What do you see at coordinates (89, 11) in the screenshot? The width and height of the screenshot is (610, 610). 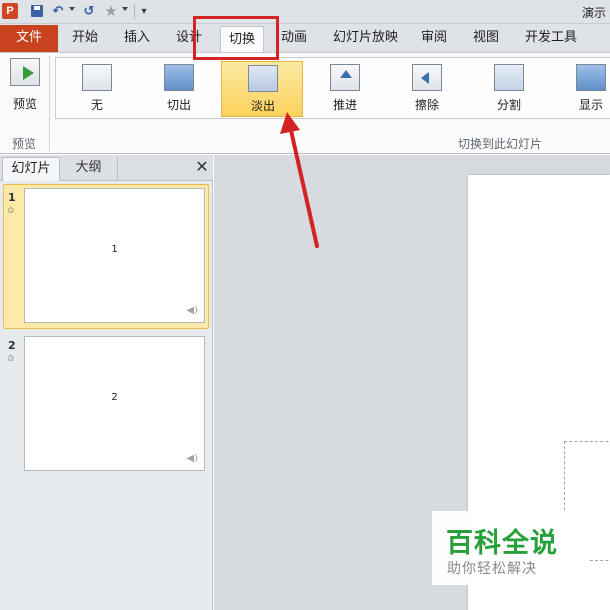 I see `redo-button: ↺` at bounding box center [89, 11].